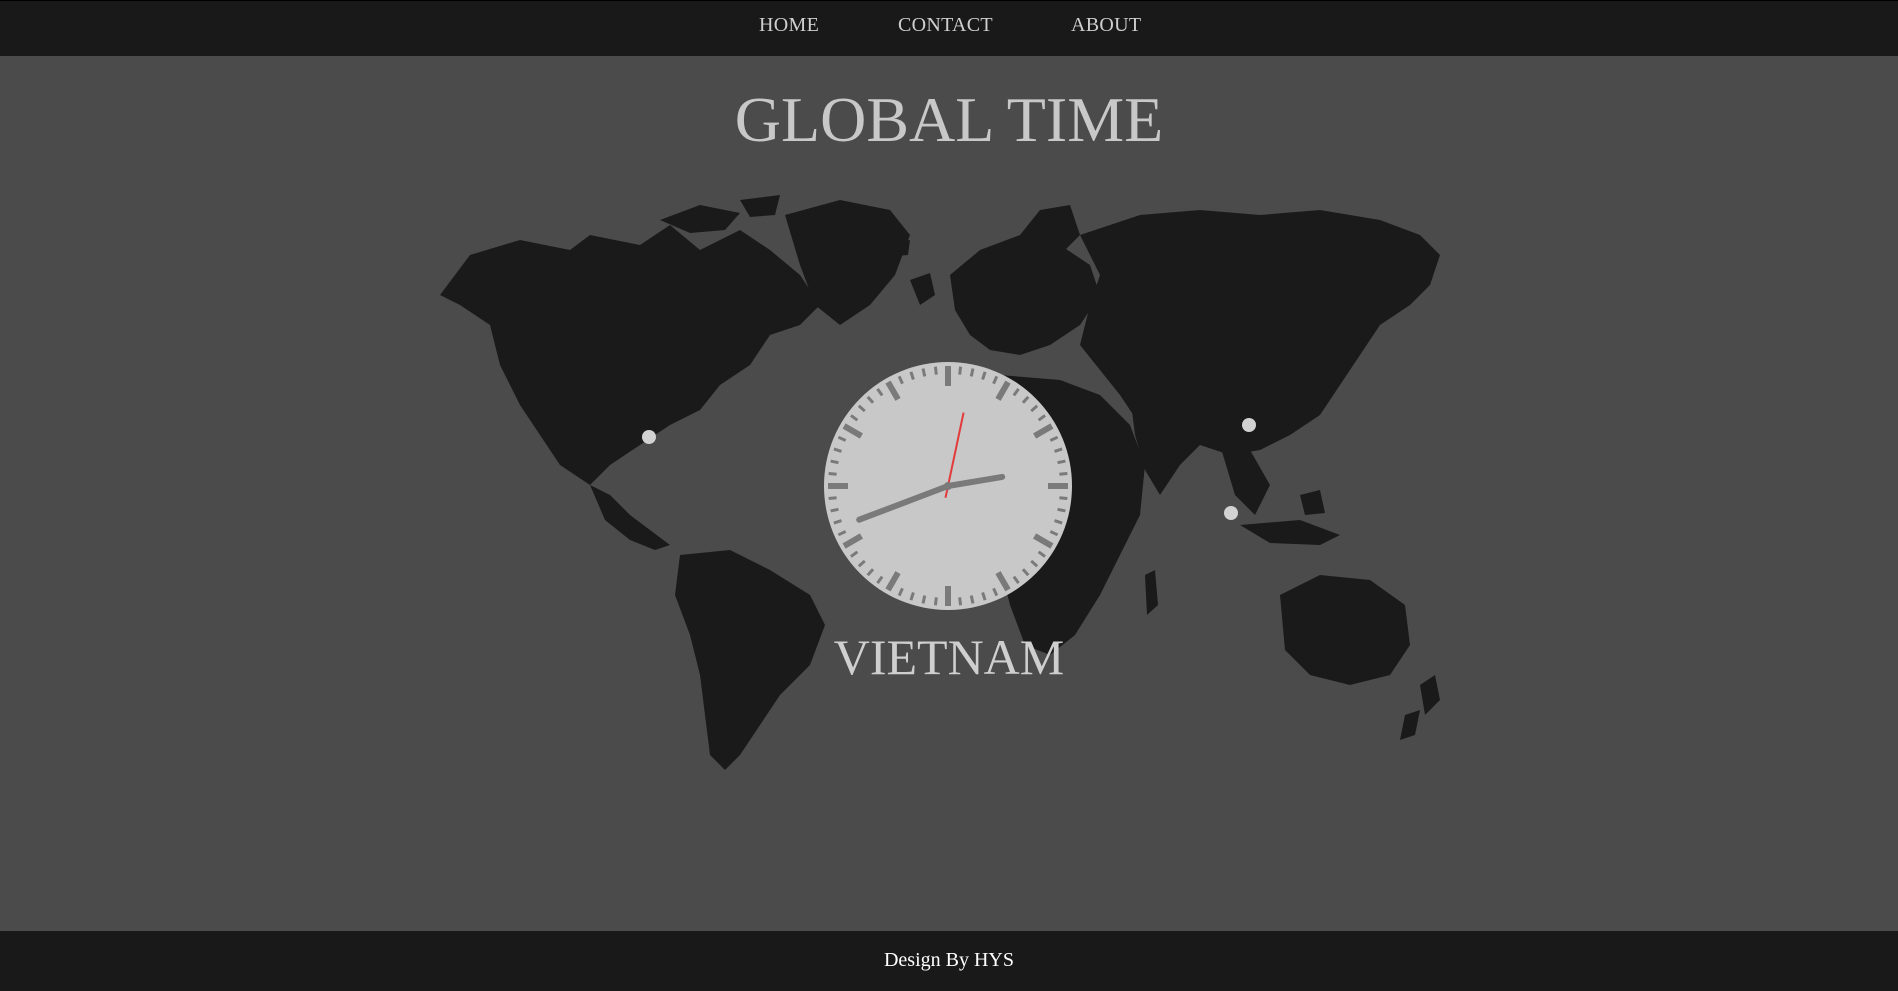 The height and width of the screenshot is (991, 1898). I want to click on top-navigation-bar: HOME CONTACT ABOUT, so click(949, 28).